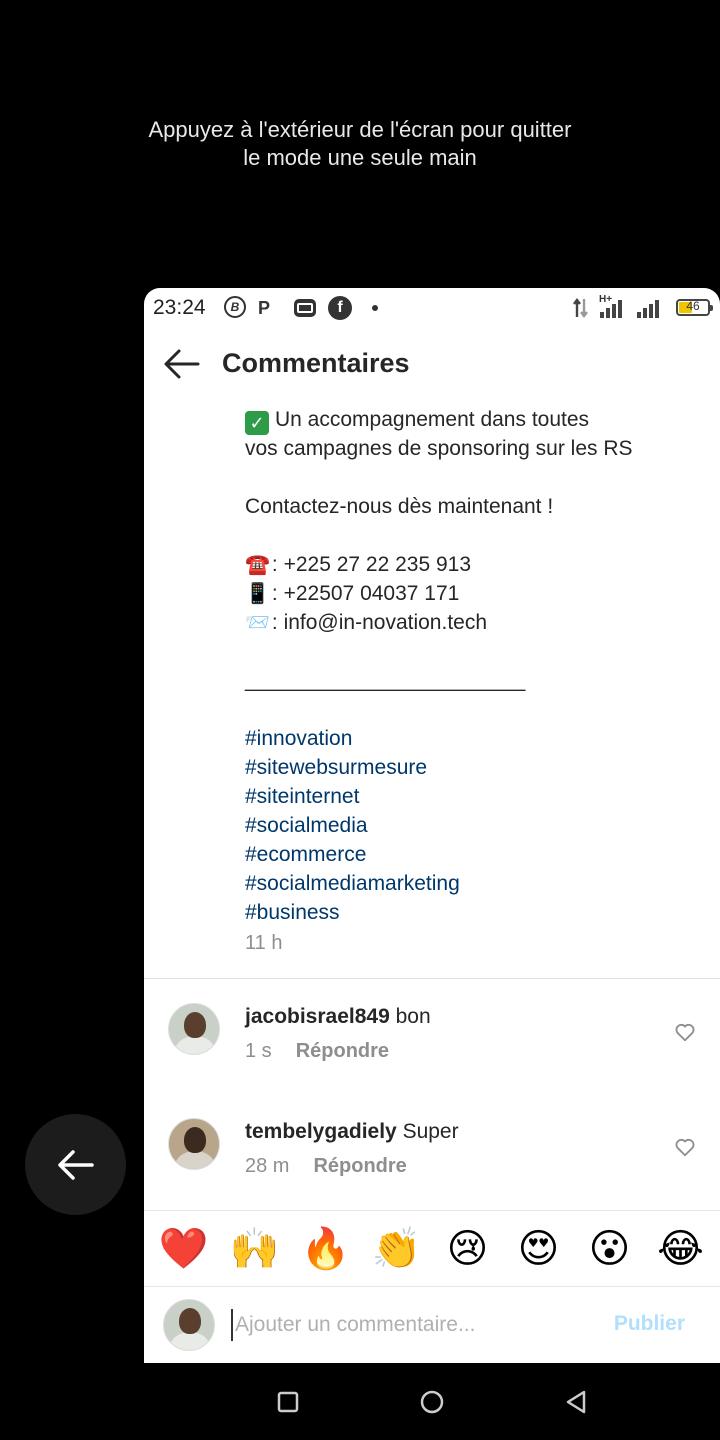 This screenshot has width=720, height=1440. What do you see at coordinates (611, 308) in the screenshot?
I see `signal-h-plus-icon` at bounding box center [611, 308].